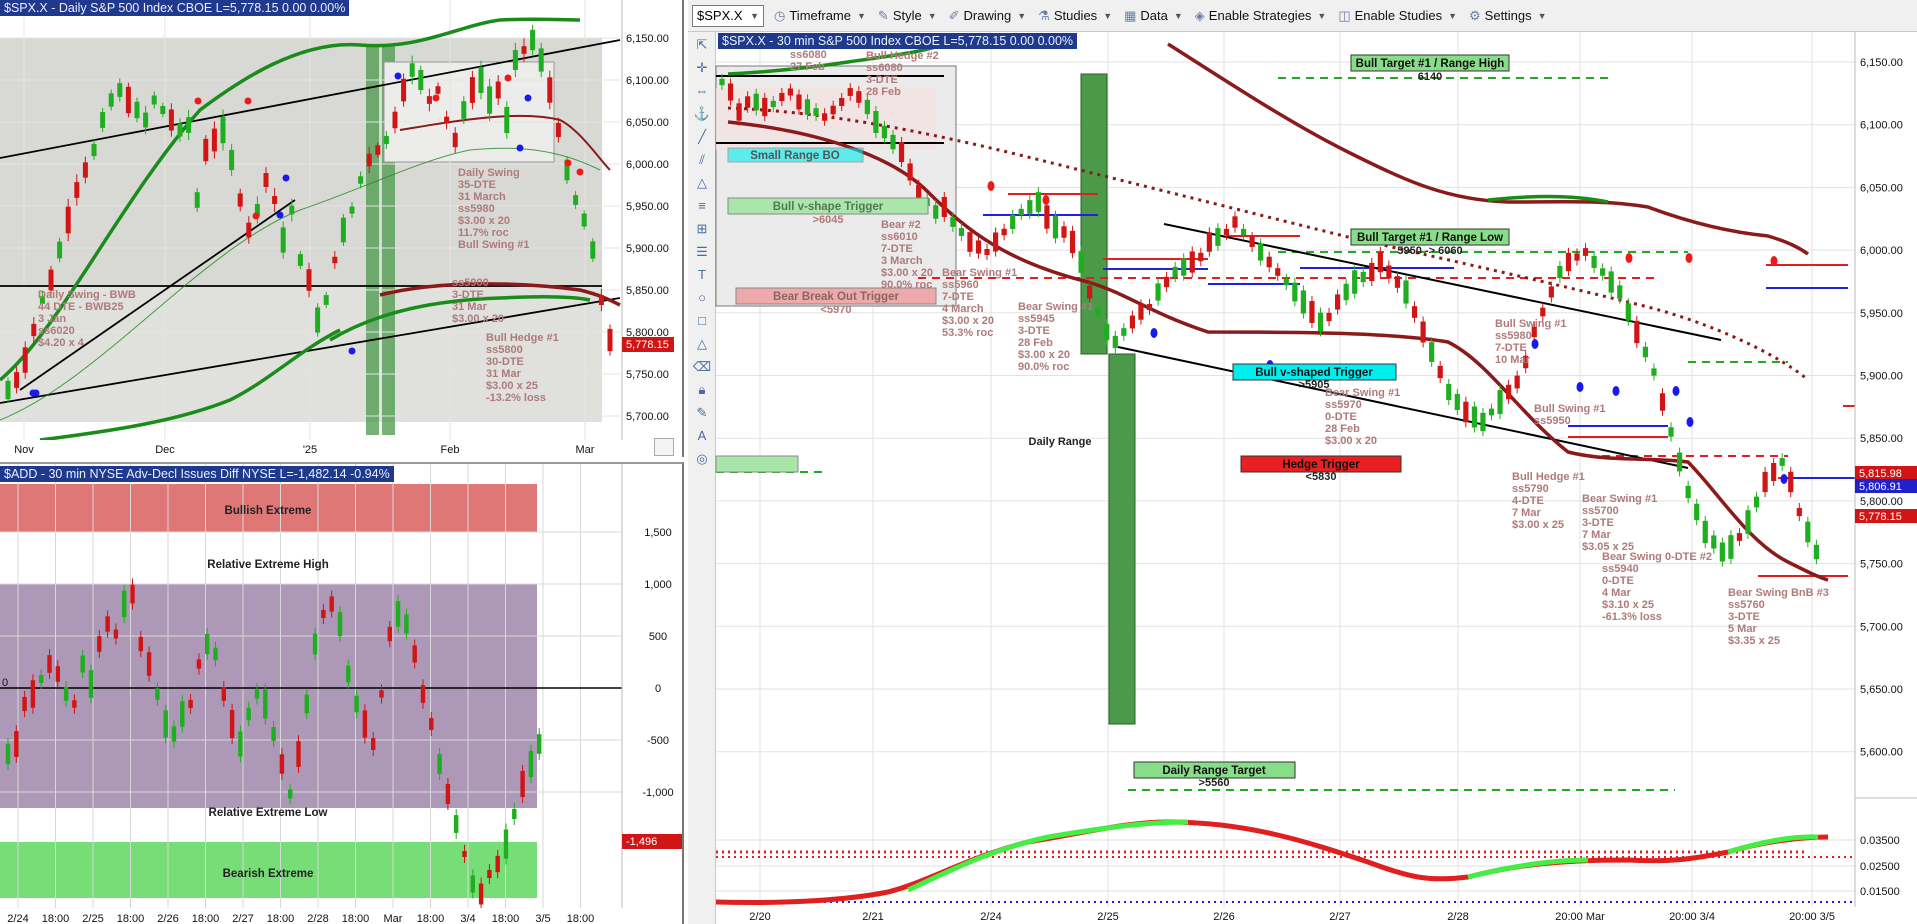 This screenshot has width=1917, height=924. What do you see at coordinates (1746, 605) in the screenshot?
I see `main-annotation-line: ss5760` at bounding box center [1746, 605].